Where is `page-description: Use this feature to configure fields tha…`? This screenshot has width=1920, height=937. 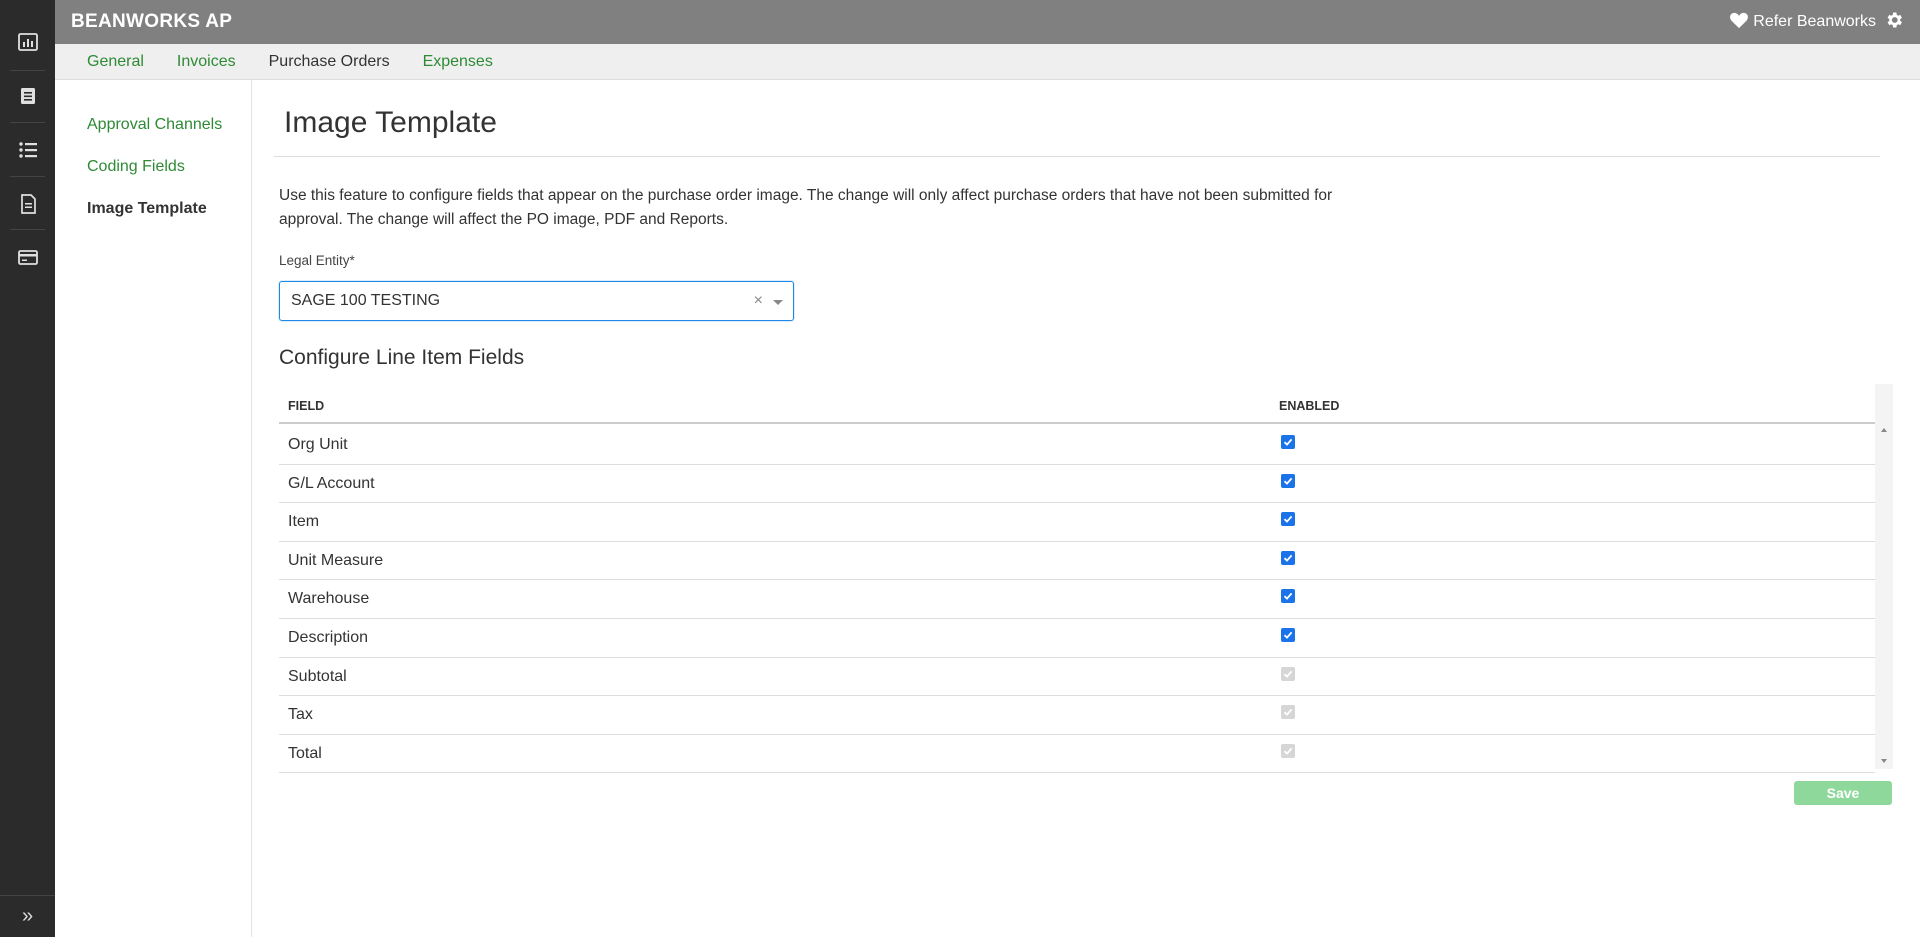
page-description: Use this feature to configure fields tha… is located at coordinates (806, 207).